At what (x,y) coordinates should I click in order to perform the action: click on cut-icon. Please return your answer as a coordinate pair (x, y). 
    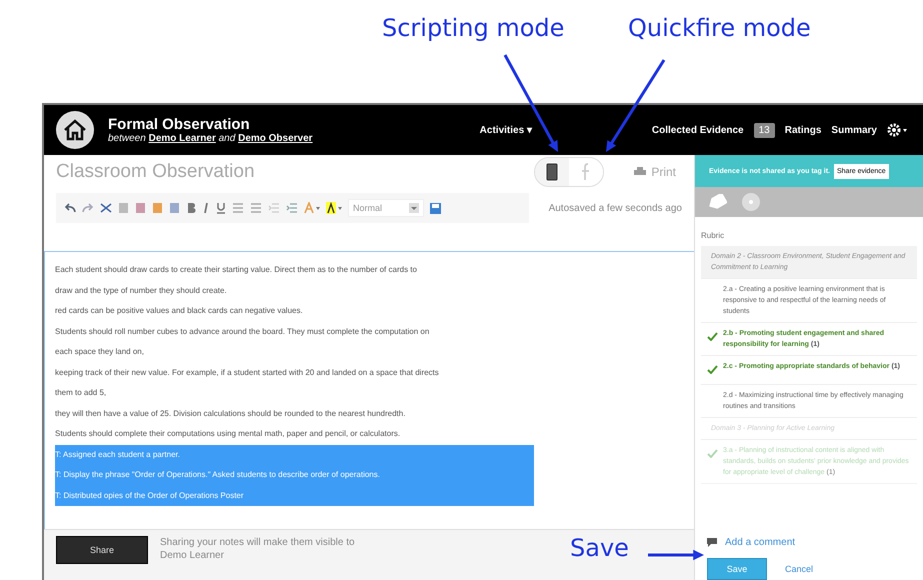
    Looking at the image, I should click on (106, 208).